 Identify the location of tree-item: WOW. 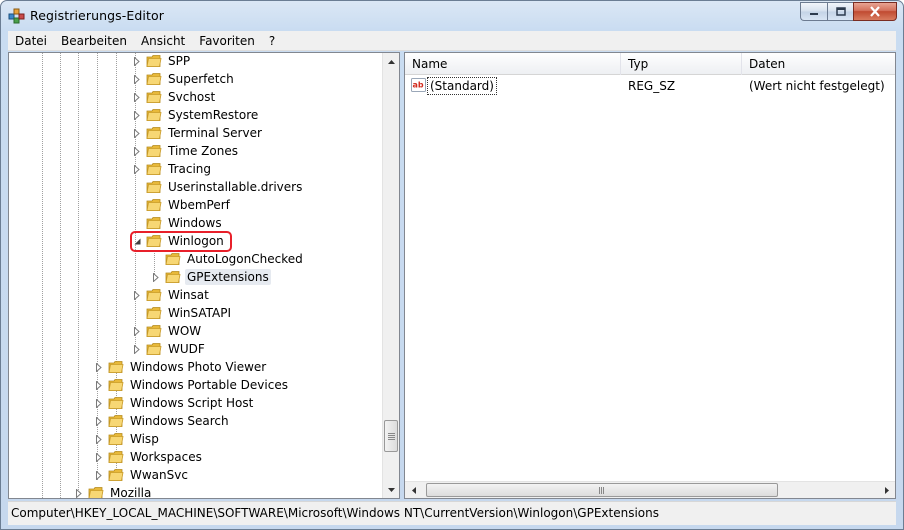
(167, 331).